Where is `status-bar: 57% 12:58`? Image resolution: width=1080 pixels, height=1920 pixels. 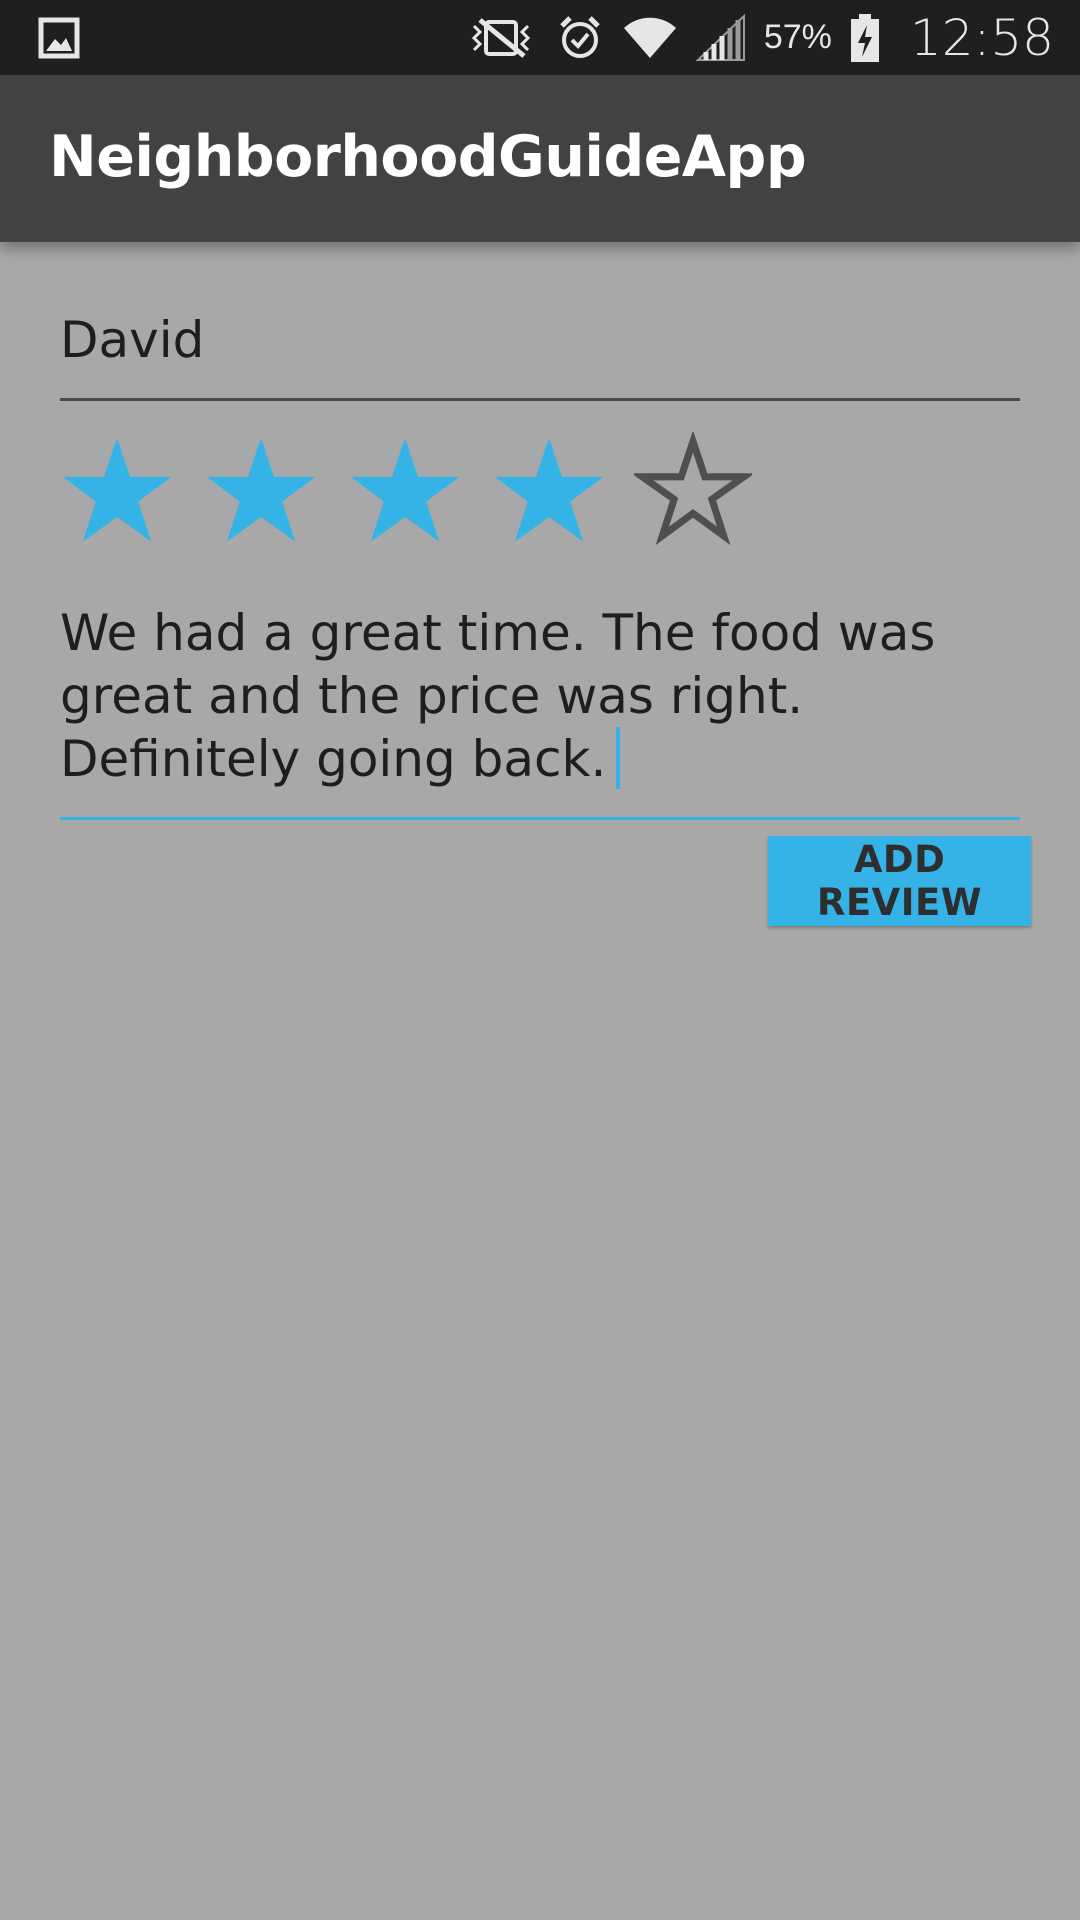
status-bar: 57% 12:58 is located at coordinates (540, 37).